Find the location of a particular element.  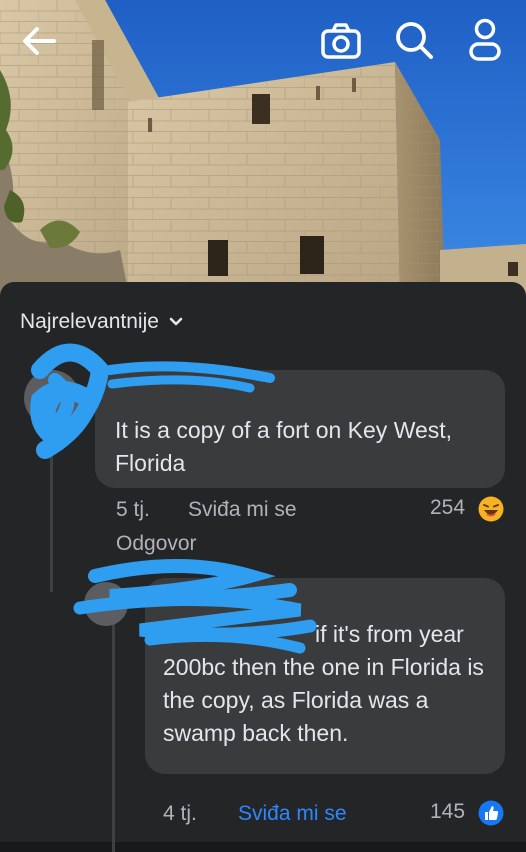

search-icon is located at coordinates (414, 40).